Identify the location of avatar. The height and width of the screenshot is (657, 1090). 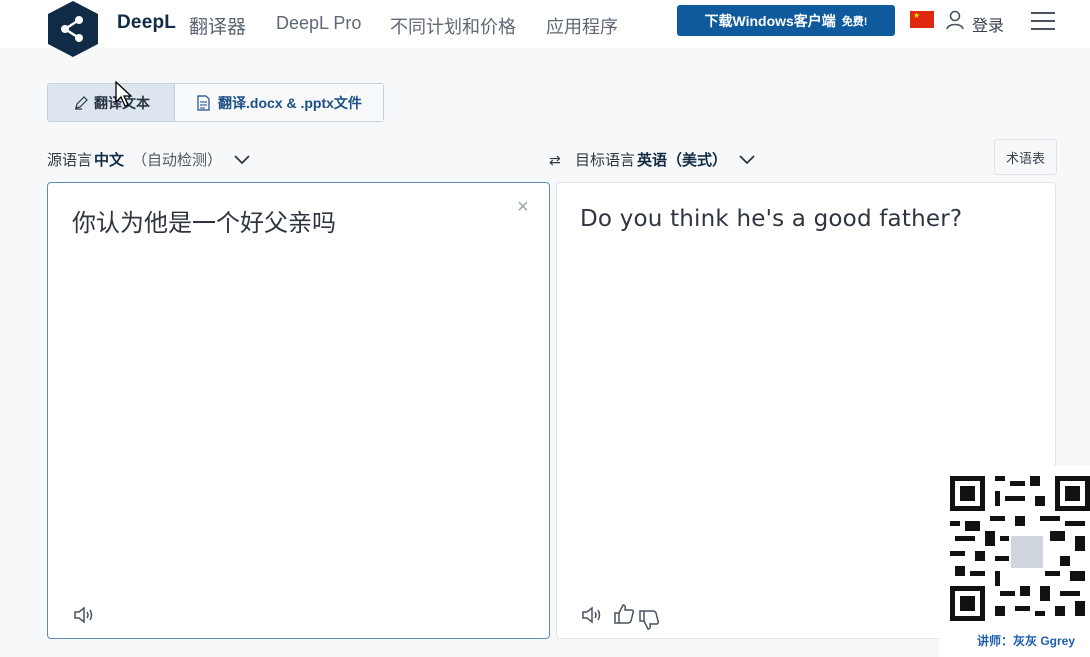
(1027, 552).